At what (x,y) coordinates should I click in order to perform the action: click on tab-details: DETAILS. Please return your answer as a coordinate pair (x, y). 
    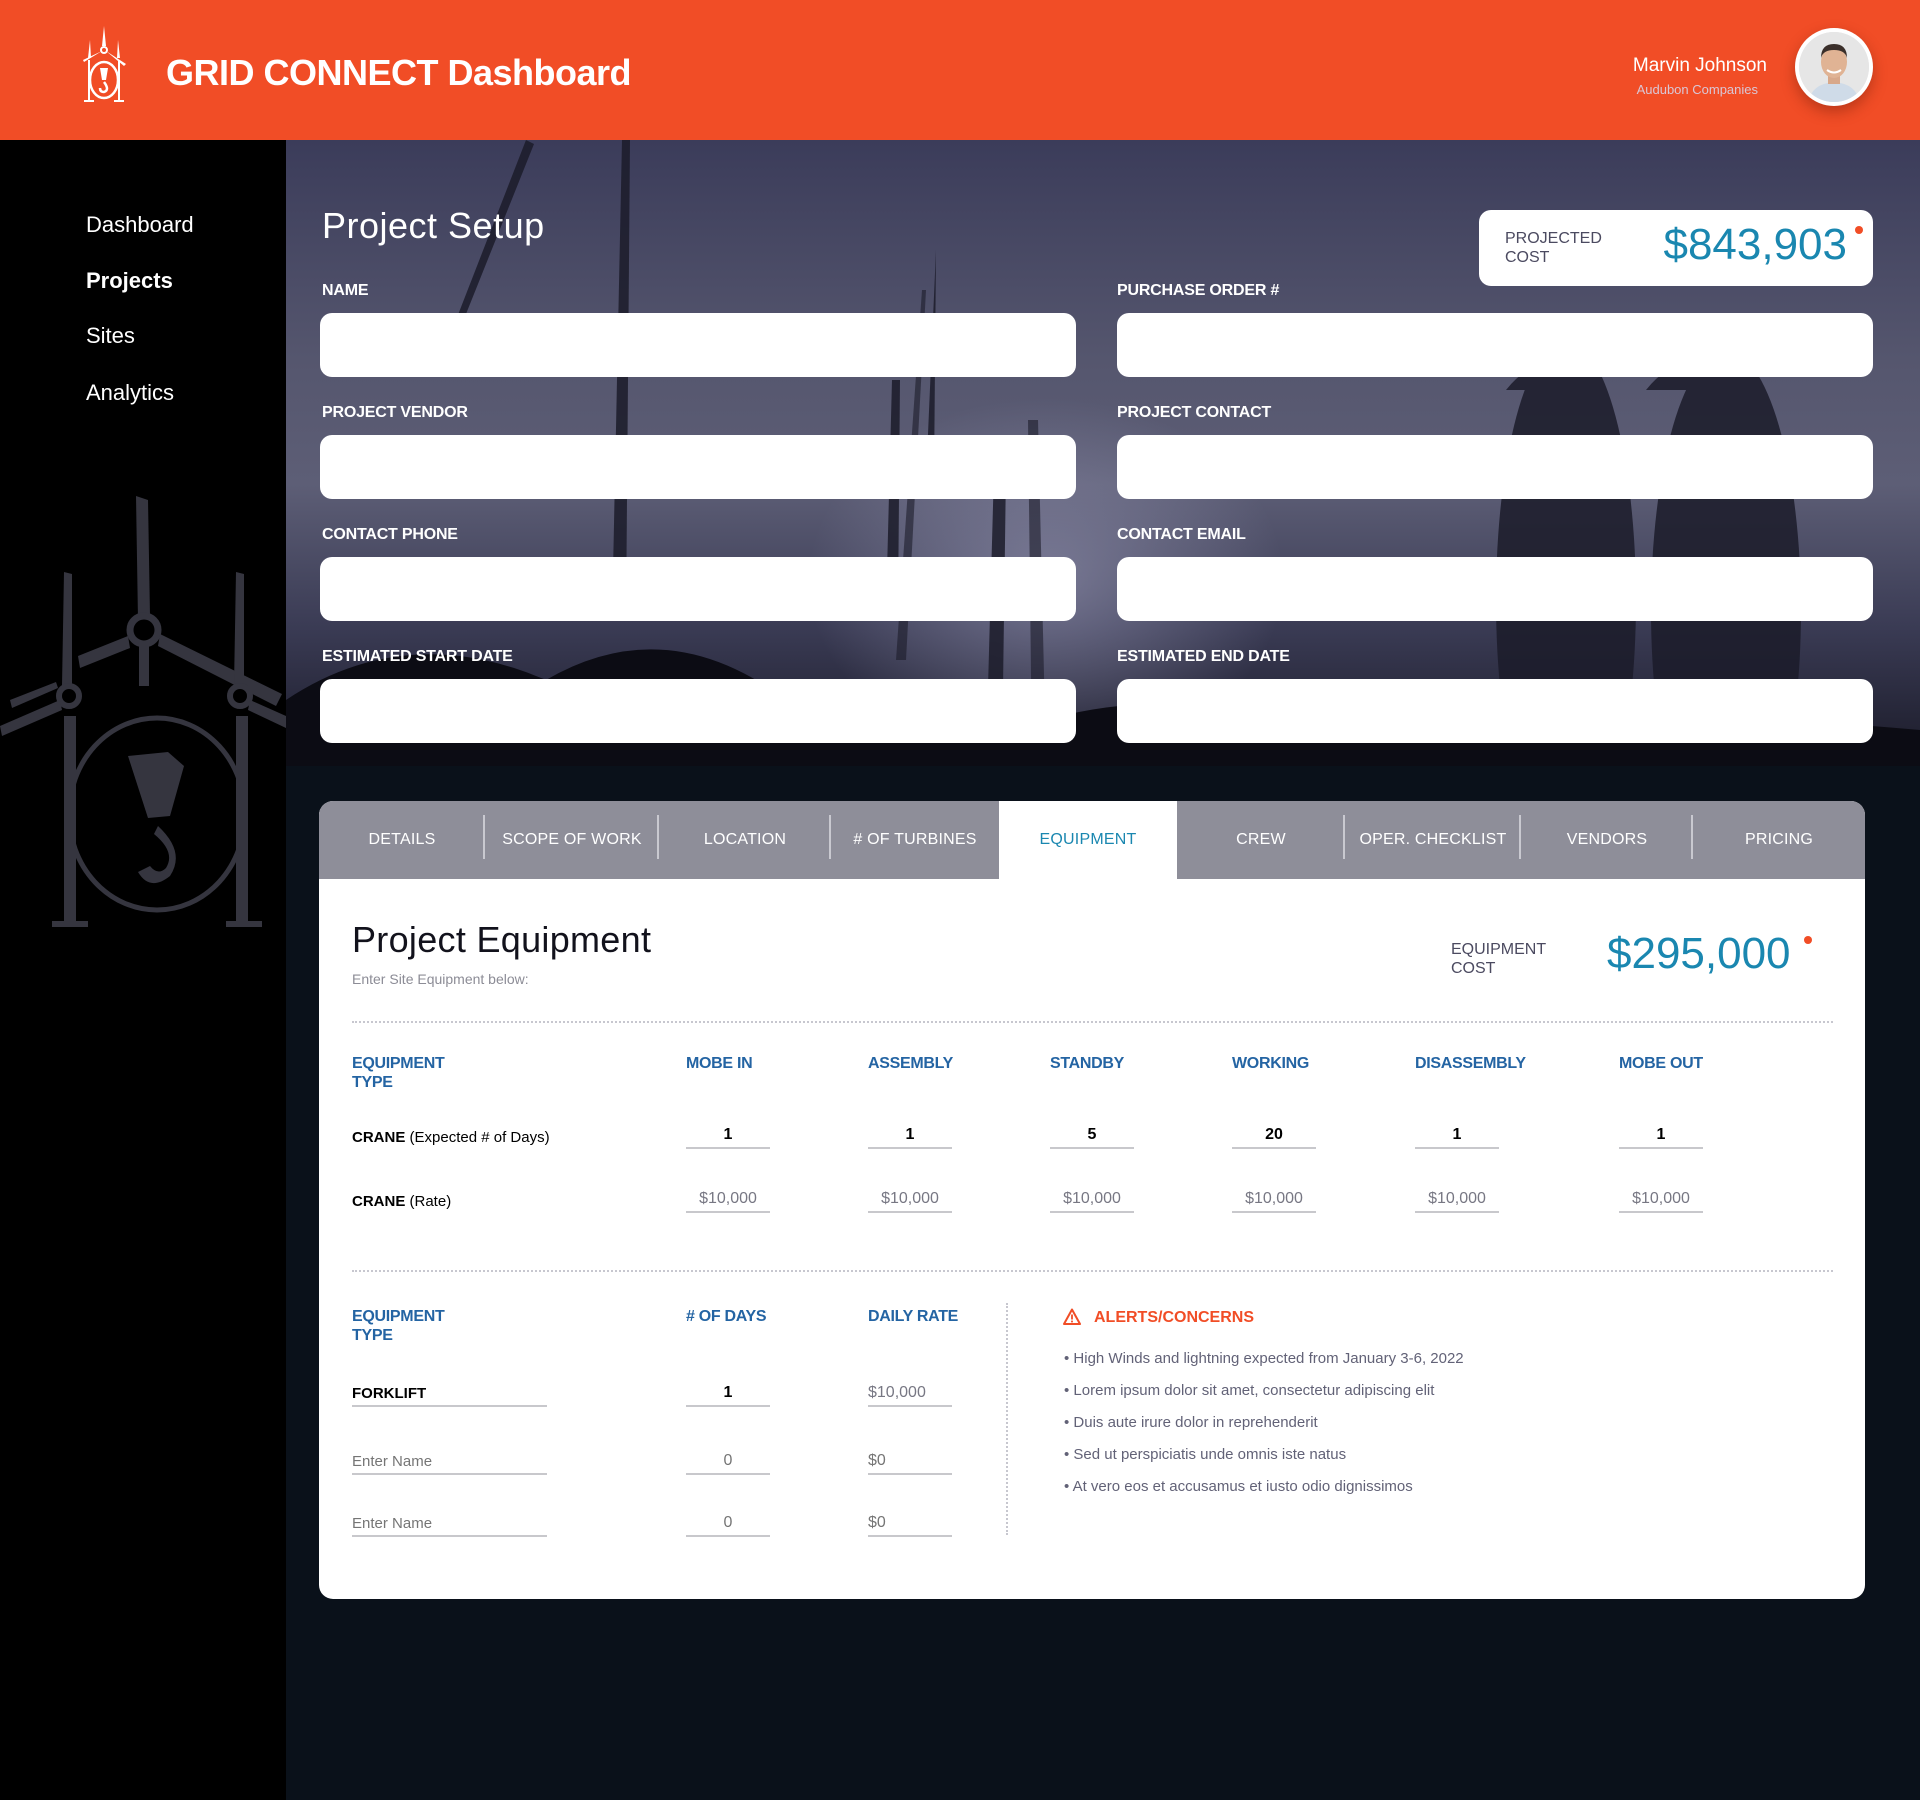
    Looking at the image, I should click on (402, 840).